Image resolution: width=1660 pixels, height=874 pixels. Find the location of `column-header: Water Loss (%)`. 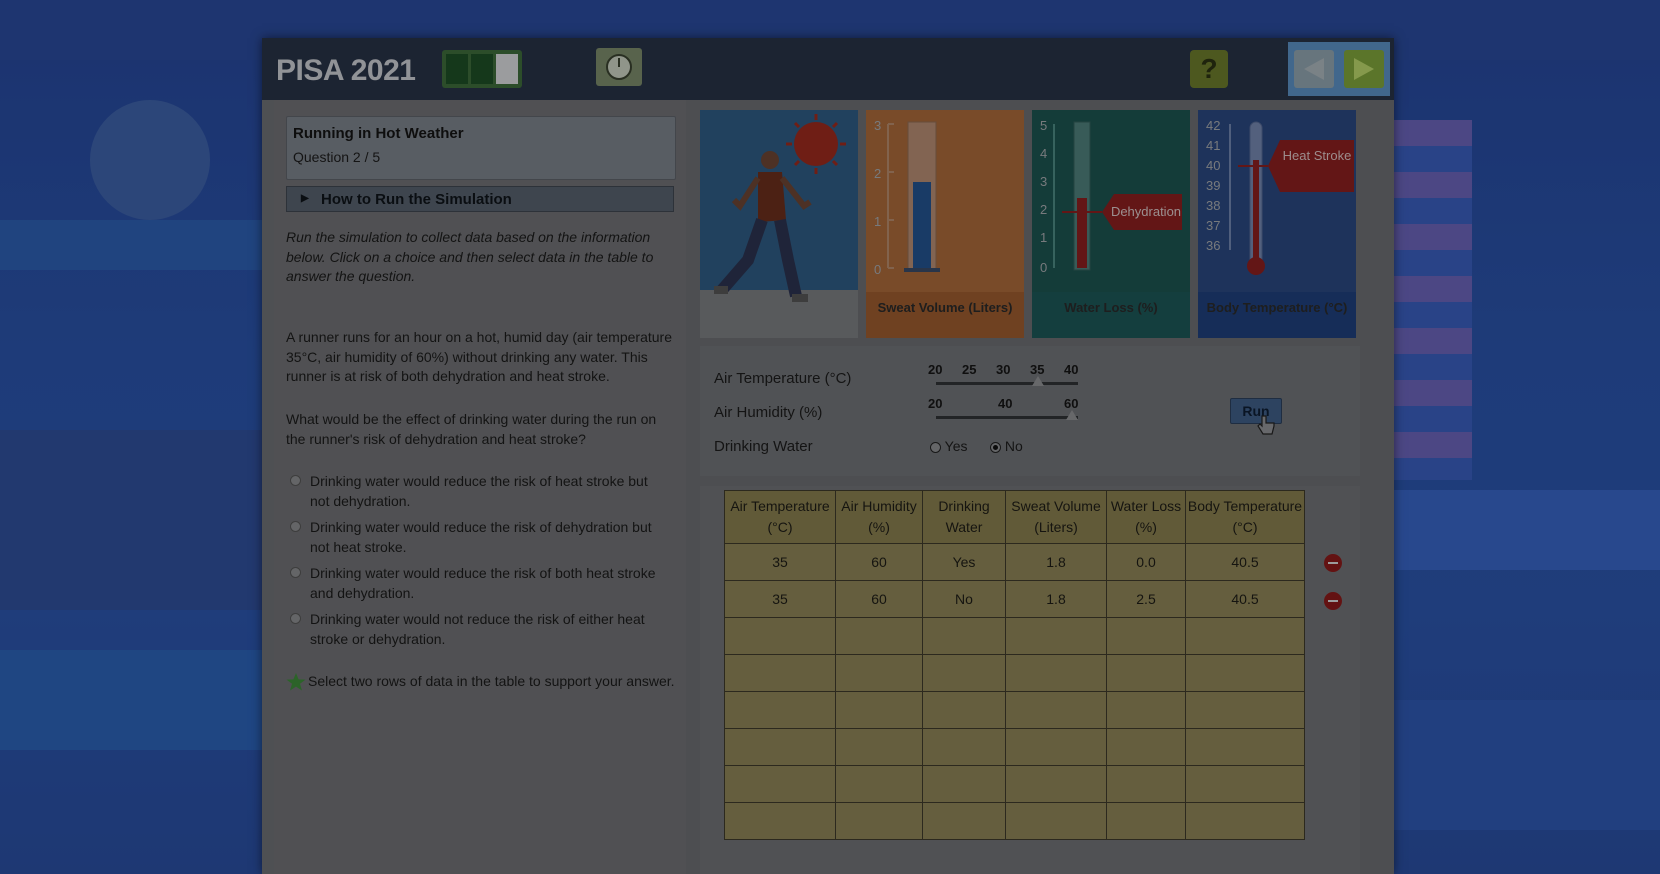

column-header: Water Loss (%) is located at coordinates (1146, 517).